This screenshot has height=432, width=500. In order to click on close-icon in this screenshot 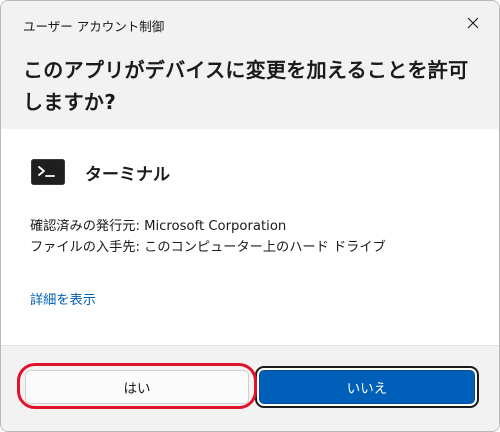, I will do `click(473, 23)`.